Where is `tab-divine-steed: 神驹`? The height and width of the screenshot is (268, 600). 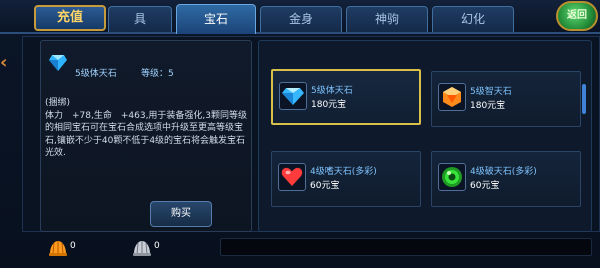
tab-divine-steed: 神驹 is located at coordinates (387, 19).